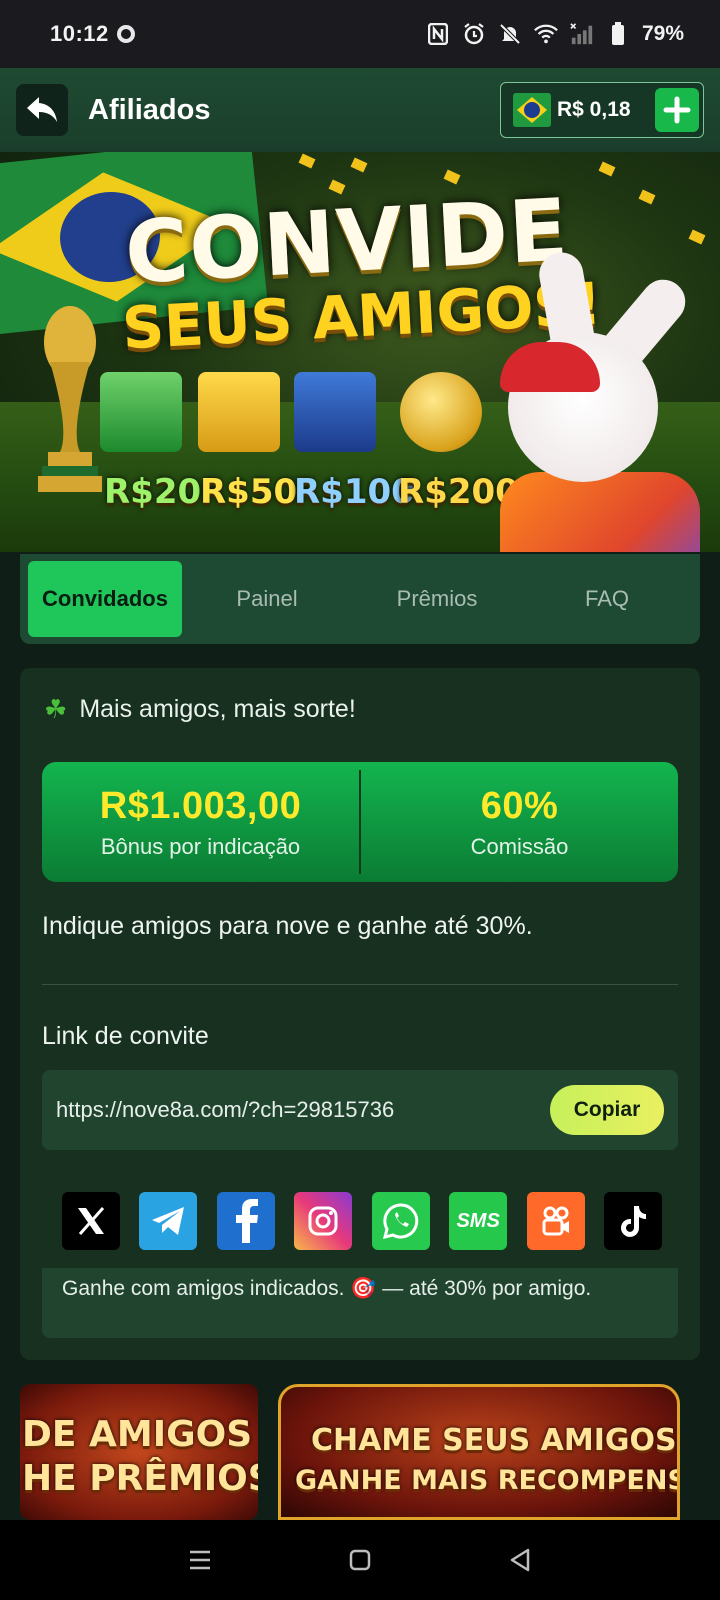 Image resolution: width=720 pixels, height=1600 pixels. What do you see at coordinates (437, 599) in the screenshot?
I see `tab-premios: Prêmios` at bounding box center [437, 599].